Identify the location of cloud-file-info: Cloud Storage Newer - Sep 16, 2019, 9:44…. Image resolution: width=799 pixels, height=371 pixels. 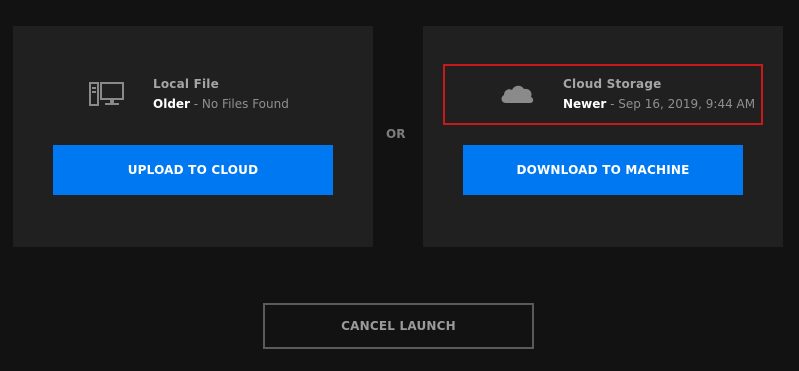
(603, 76).